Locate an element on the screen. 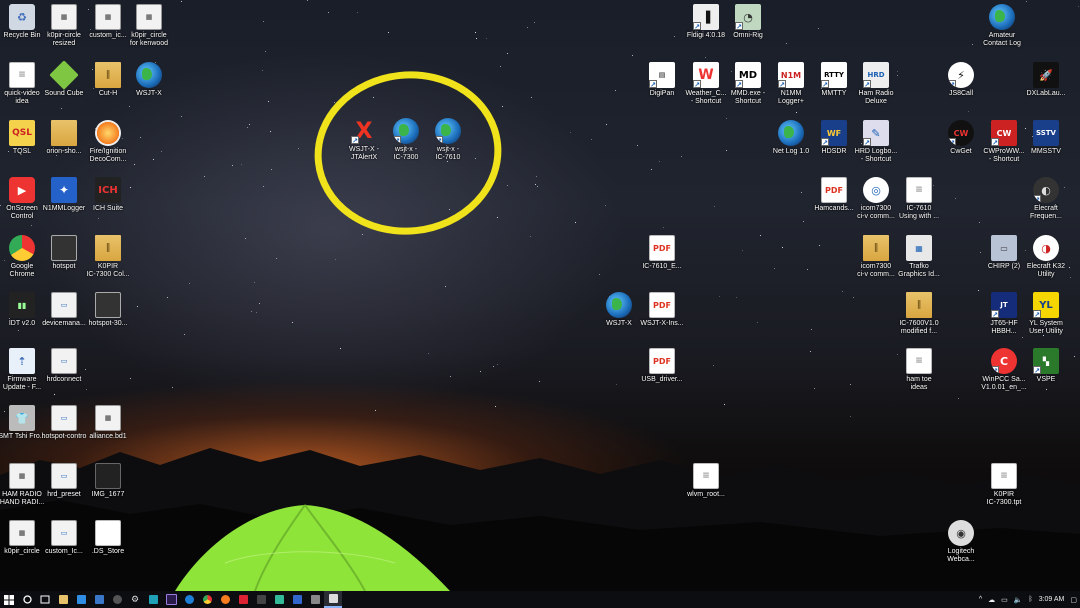  cloud-icon: ☁ is located at coordinates (991, 600).